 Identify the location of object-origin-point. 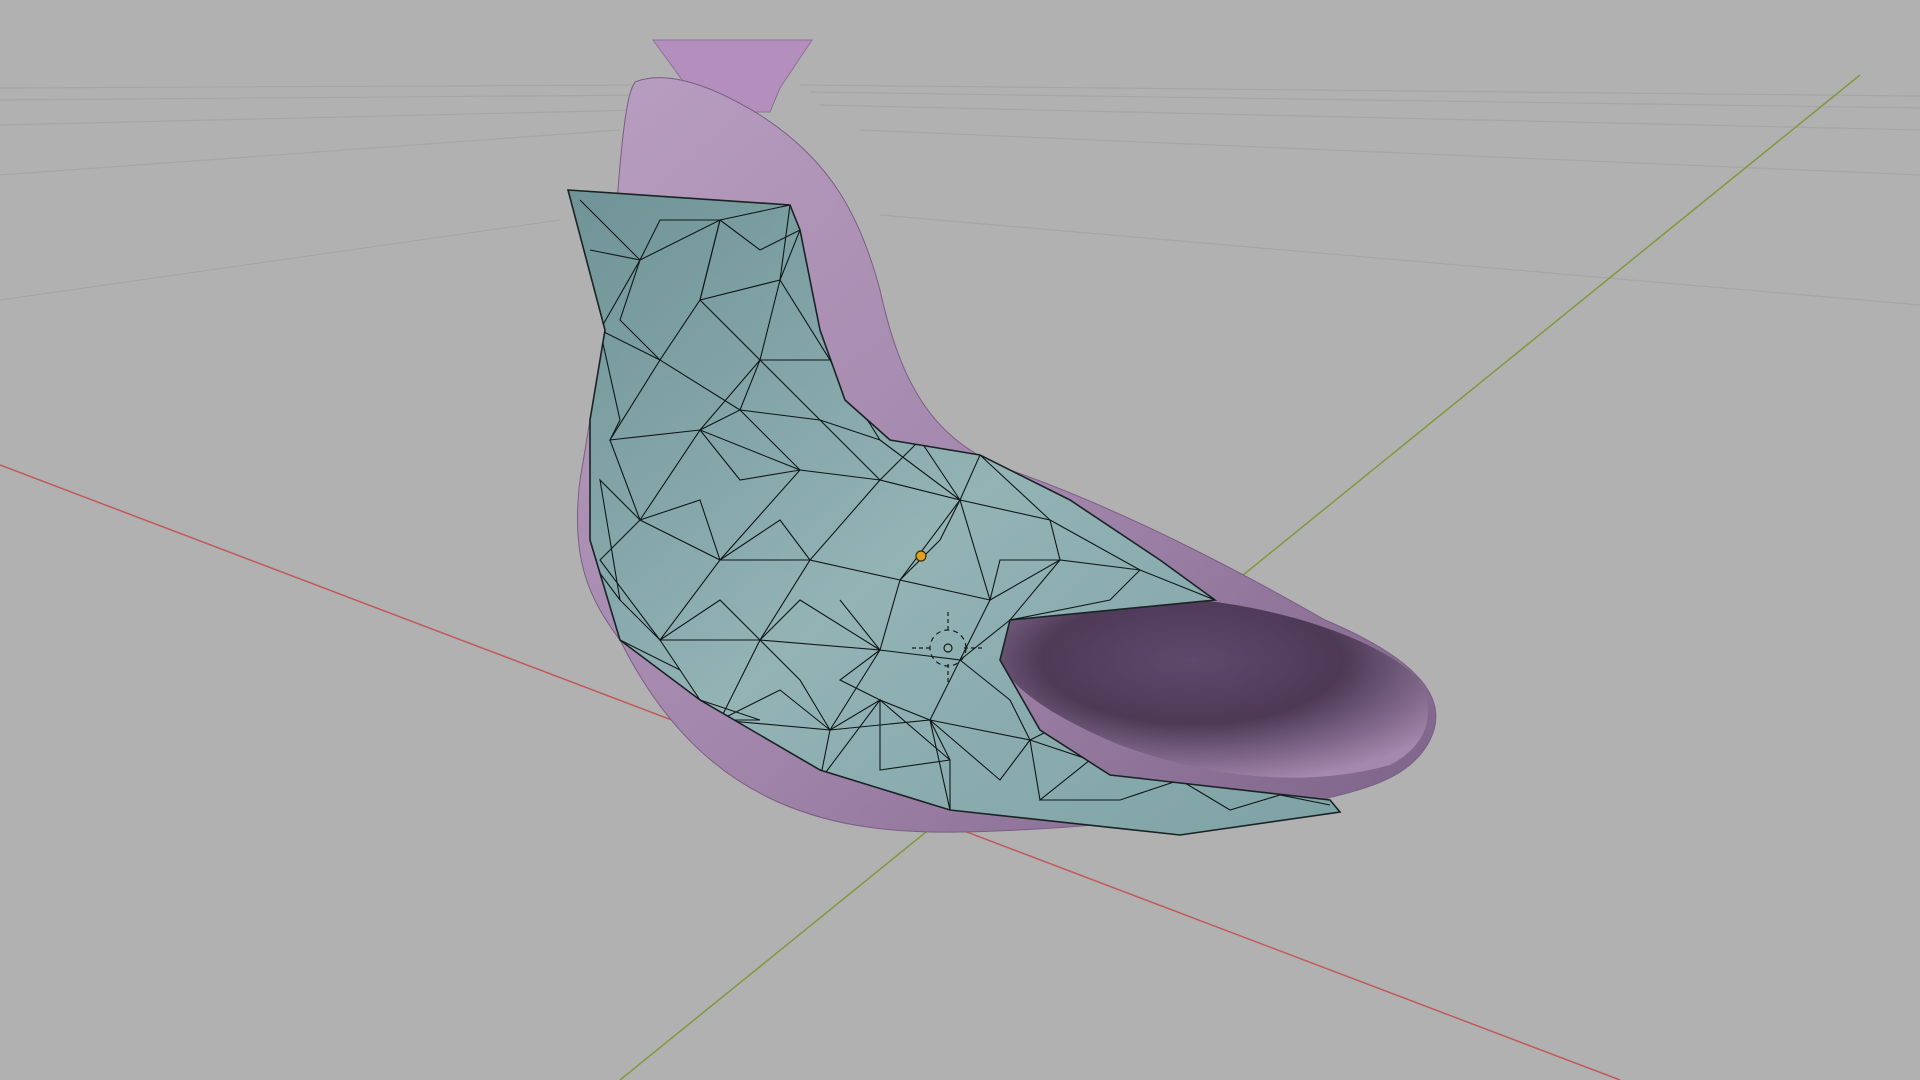
(921, 556).